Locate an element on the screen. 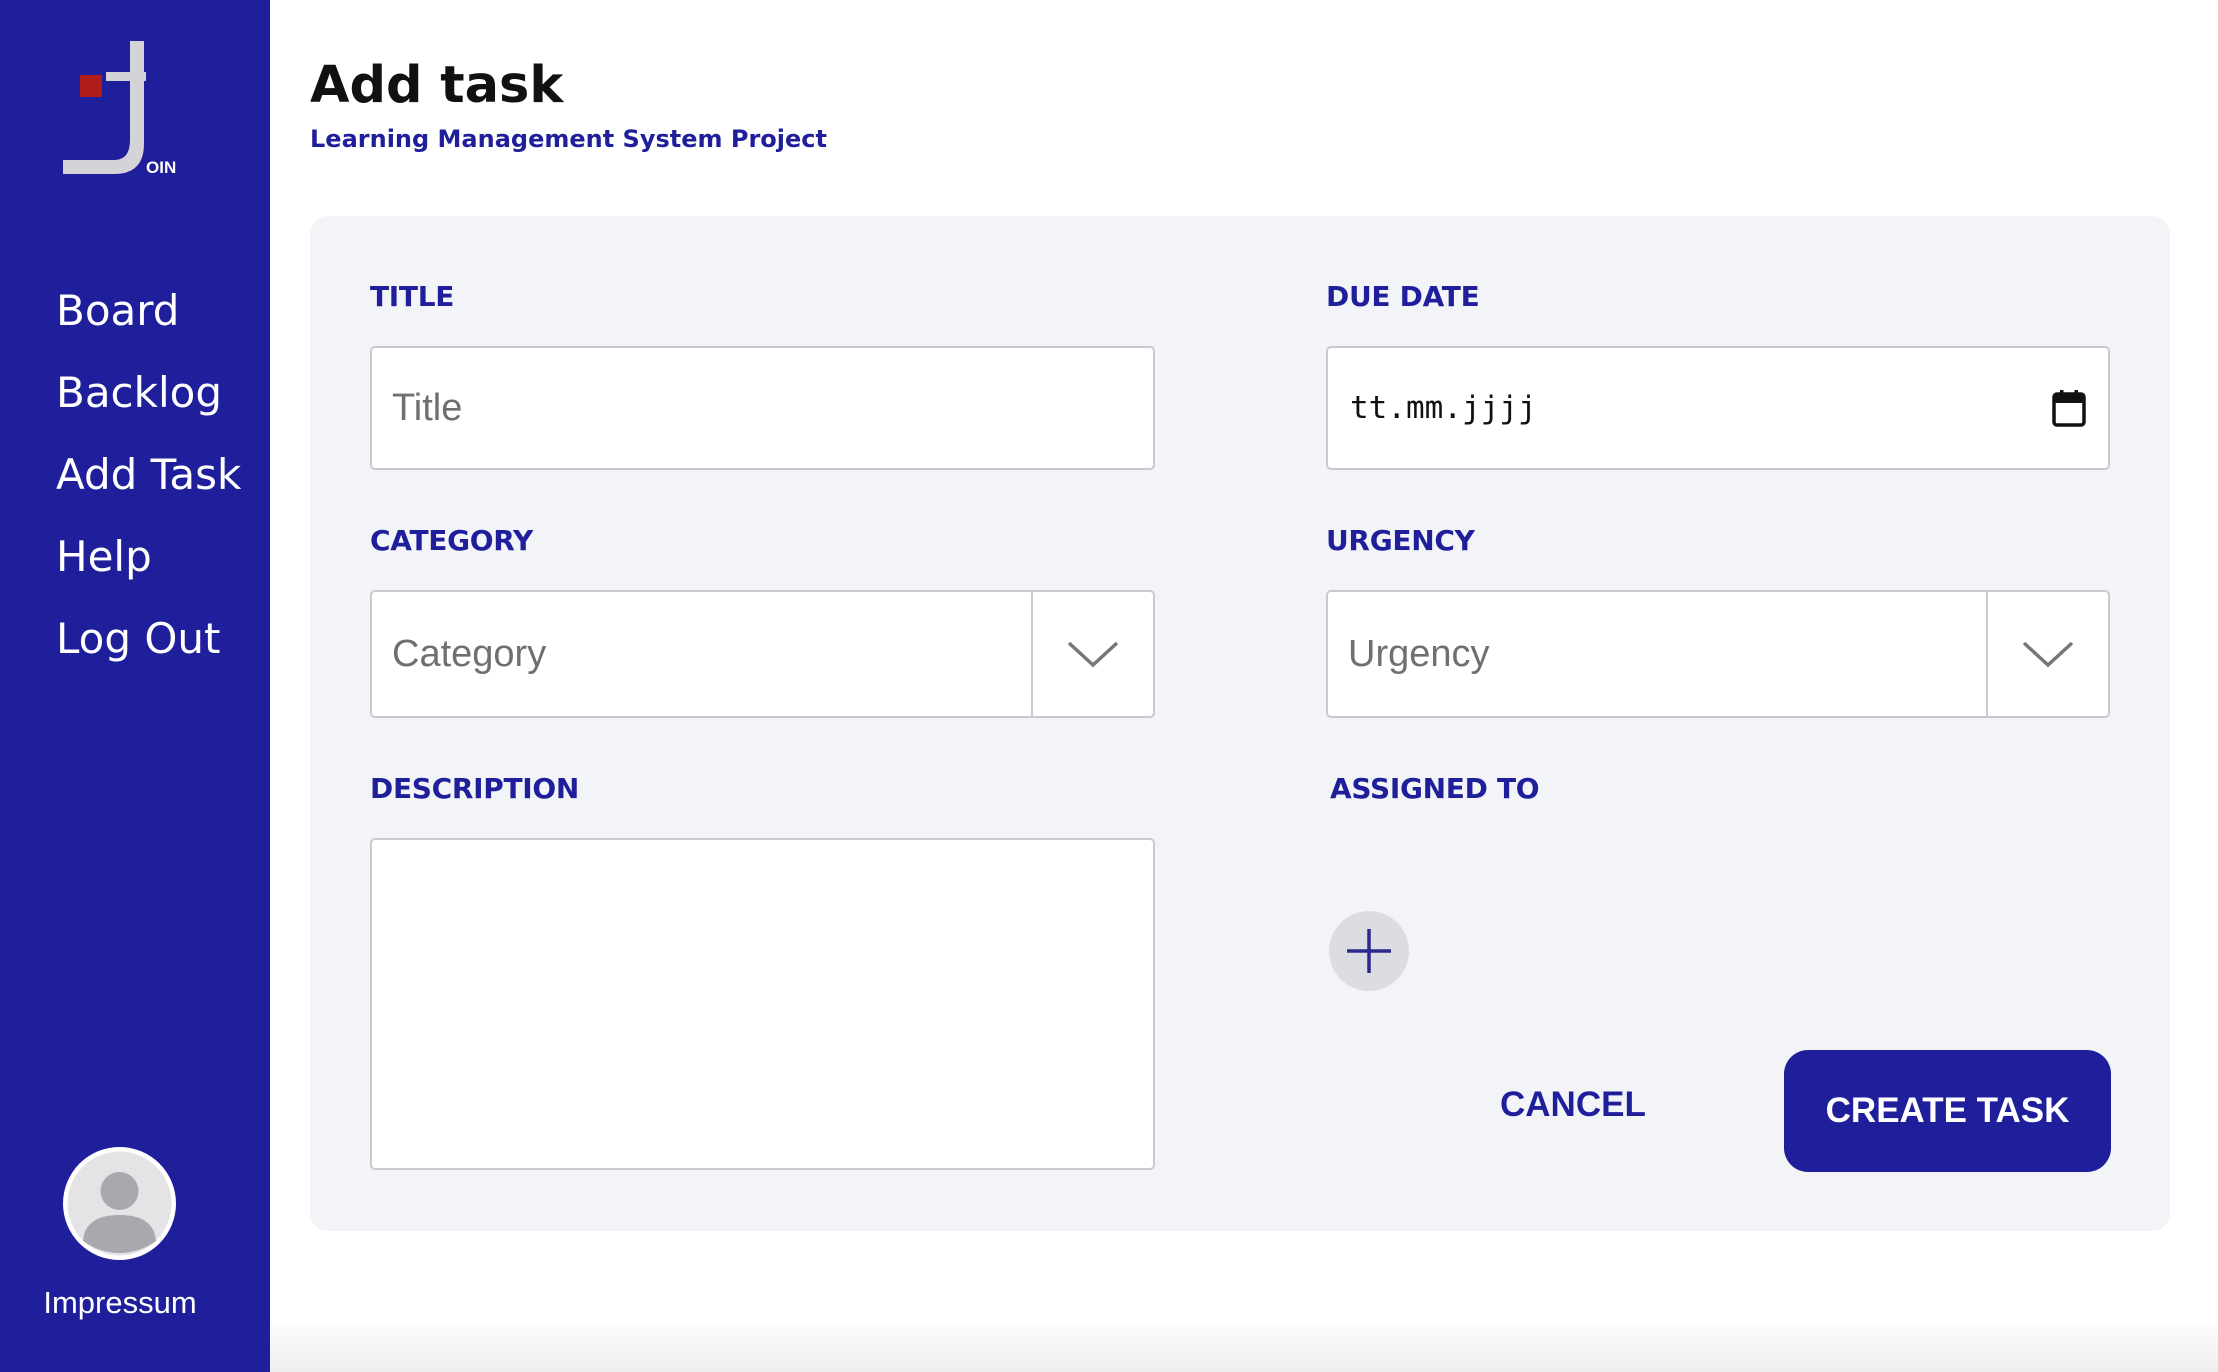 This screenshot has height=1372, width=2218. category-dropdown-button is located at coordinates (1092, 654).